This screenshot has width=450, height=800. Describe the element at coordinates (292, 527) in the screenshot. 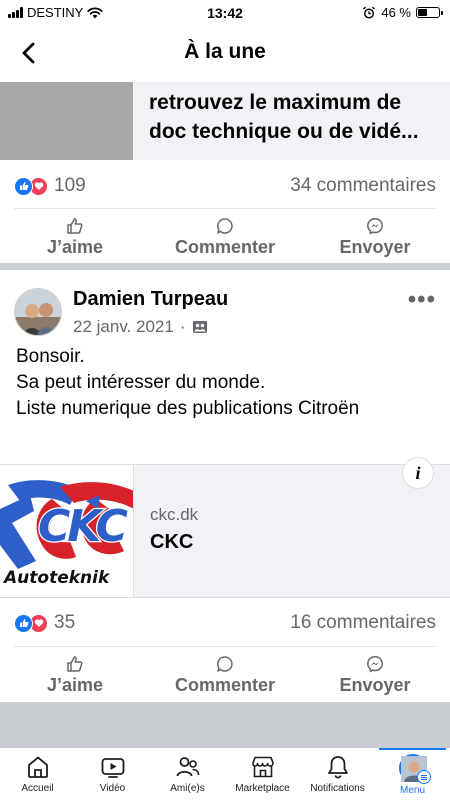

I see `link-info: i ckc.dk CKC` at that location.